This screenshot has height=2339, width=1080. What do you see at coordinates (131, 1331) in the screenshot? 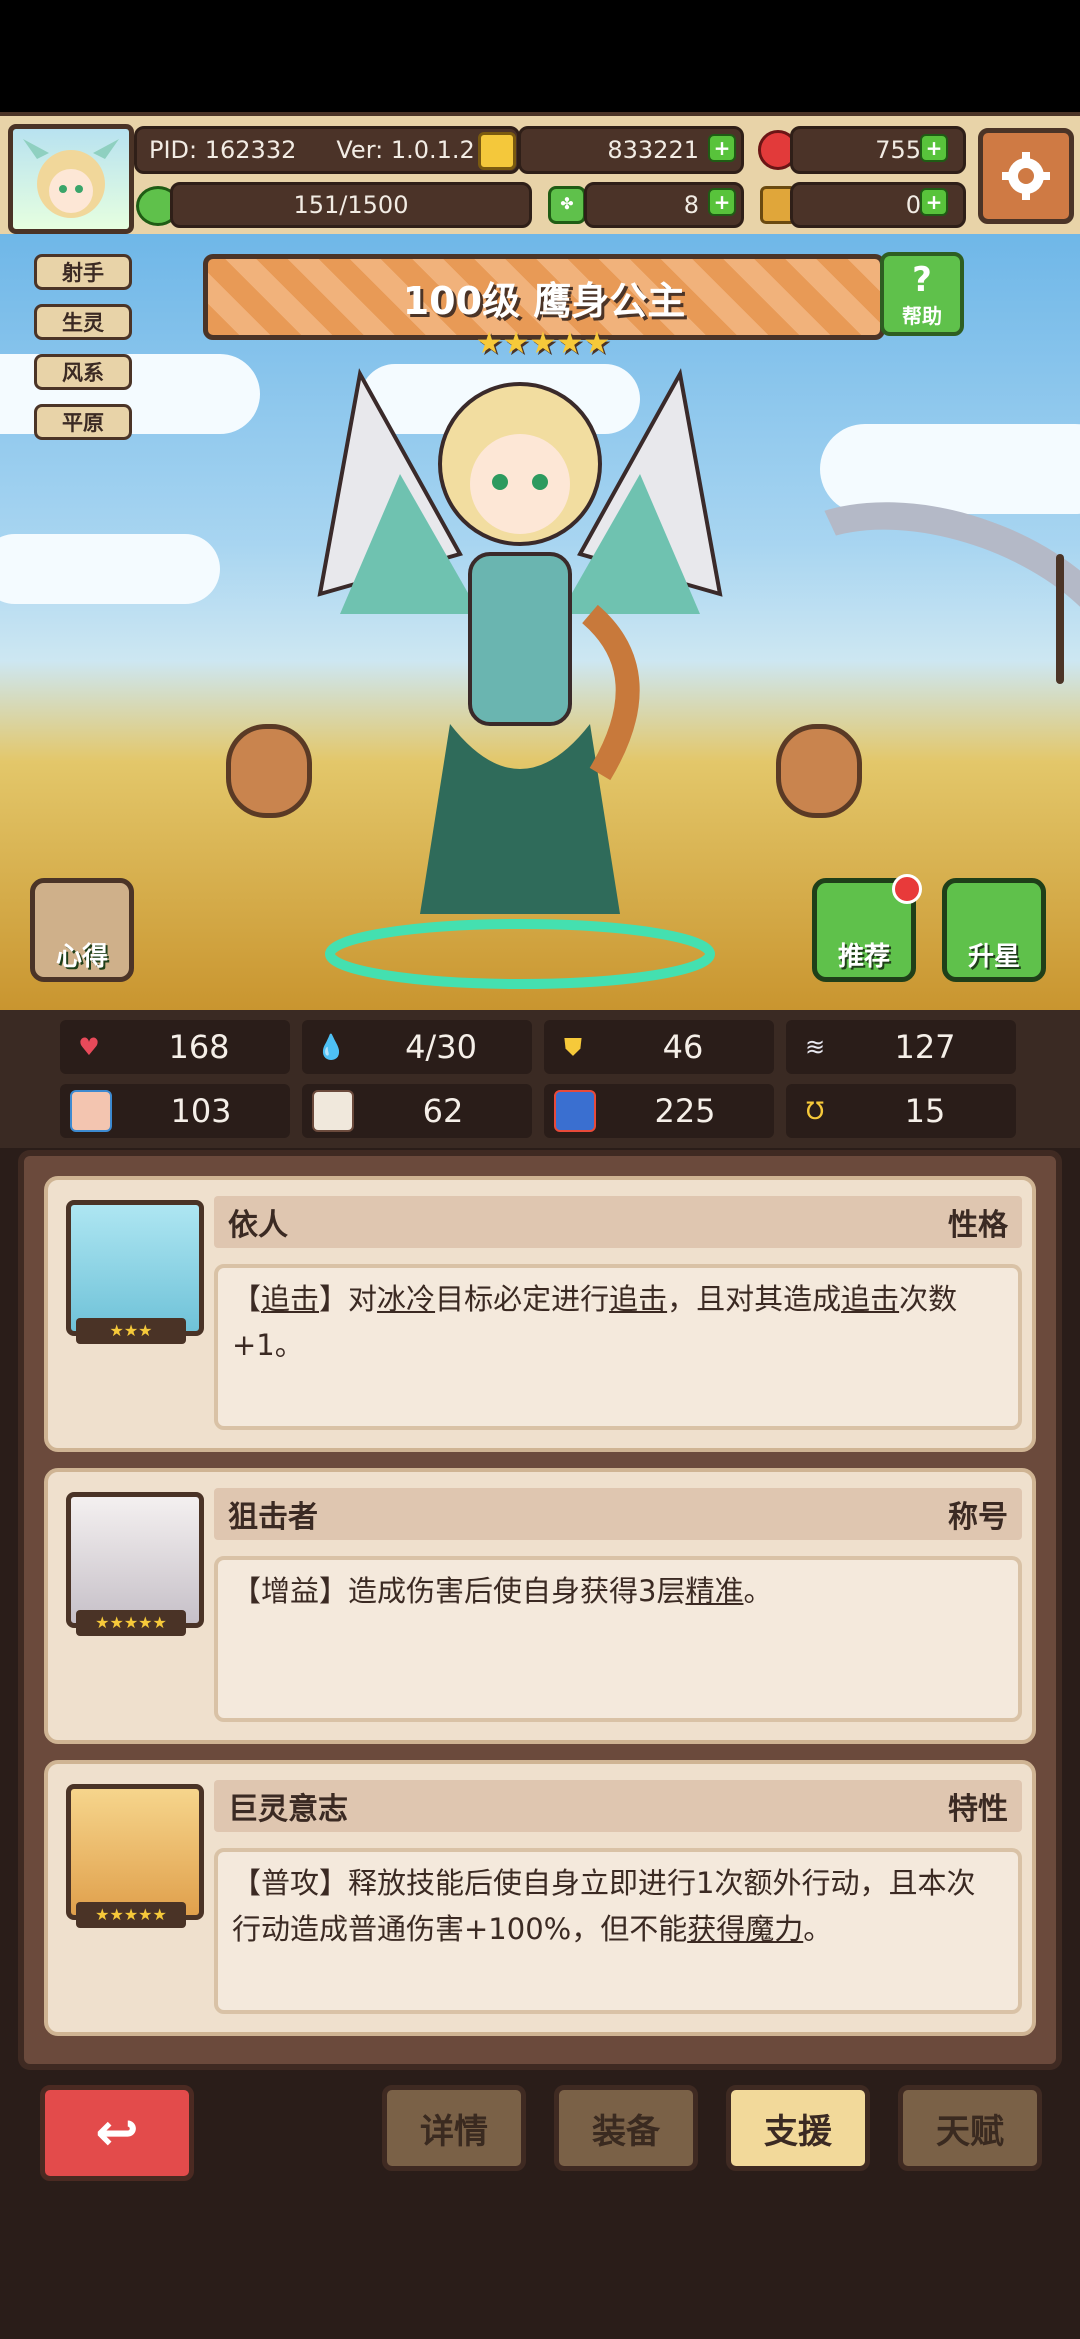
I see `card-stars: ★★★` at bounding box center [131, 1331].